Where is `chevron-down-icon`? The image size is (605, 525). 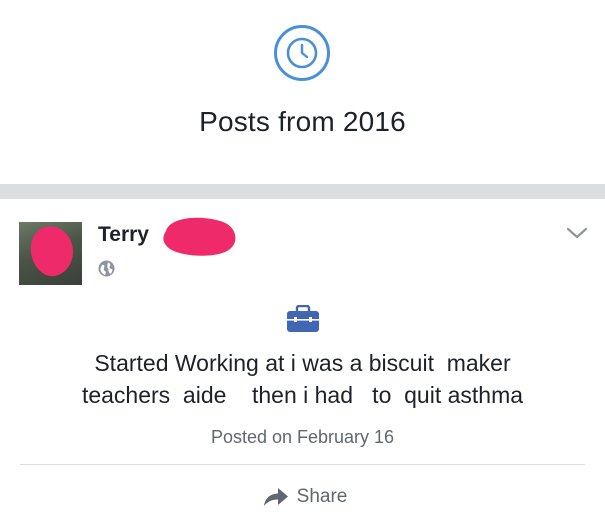 chevron-down-icon is located at coordinates (577, 233).